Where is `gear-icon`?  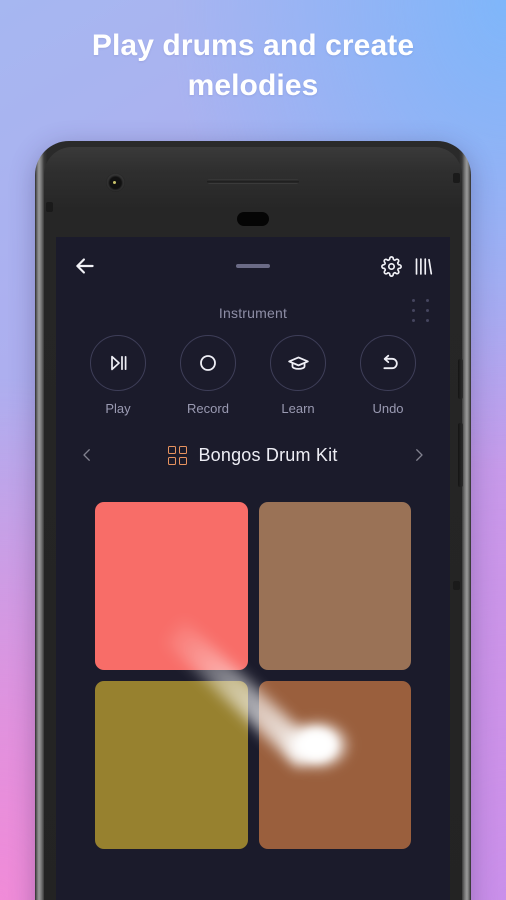
gear-icon is located at coordinates (391, 266).